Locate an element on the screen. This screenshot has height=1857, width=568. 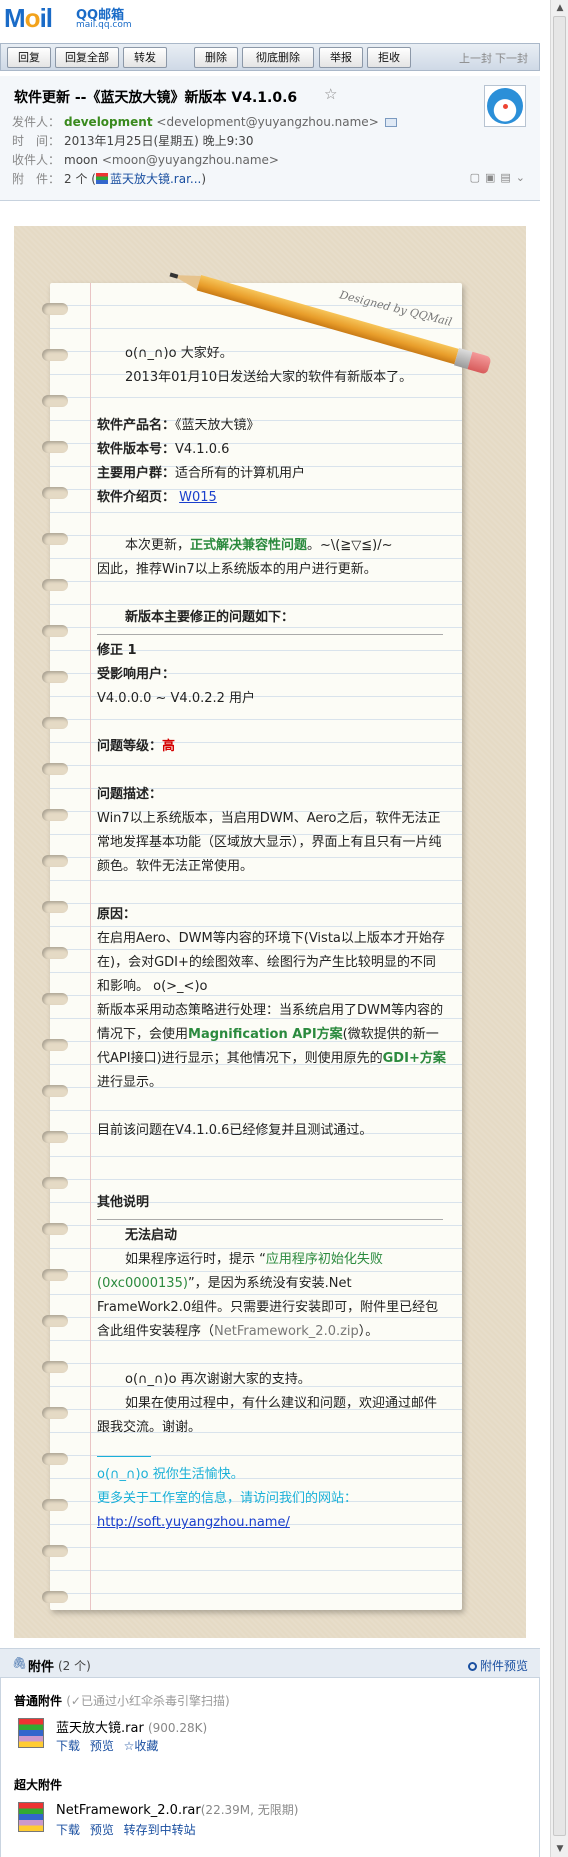
attachments-count: (2 个) is located at coordinates (74, 1666).